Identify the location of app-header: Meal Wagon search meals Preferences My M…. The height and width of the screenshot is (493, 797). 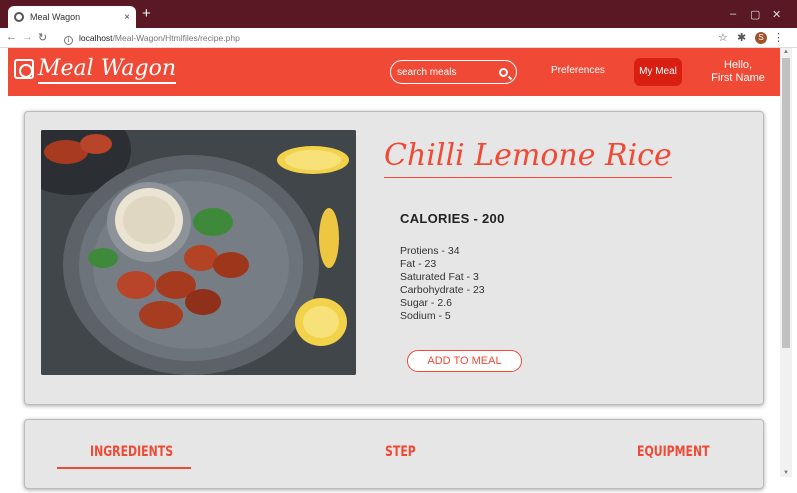
(394, 72).